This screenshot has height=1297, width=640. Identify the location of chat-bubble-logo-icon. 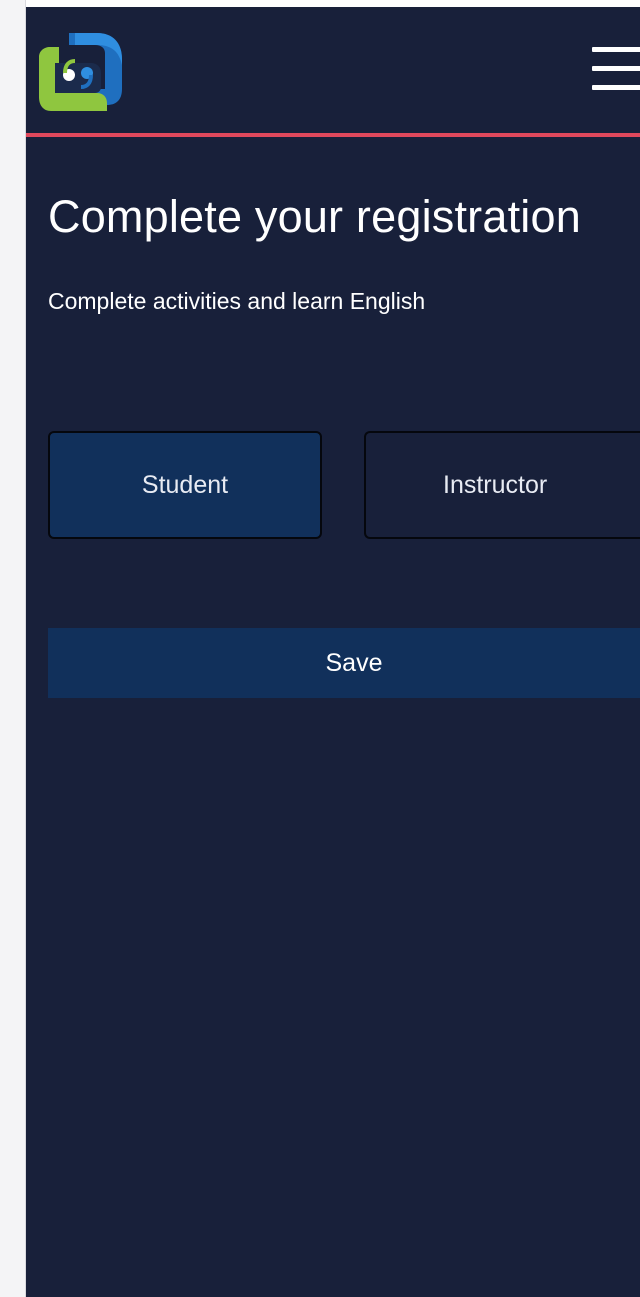
(80, 72).